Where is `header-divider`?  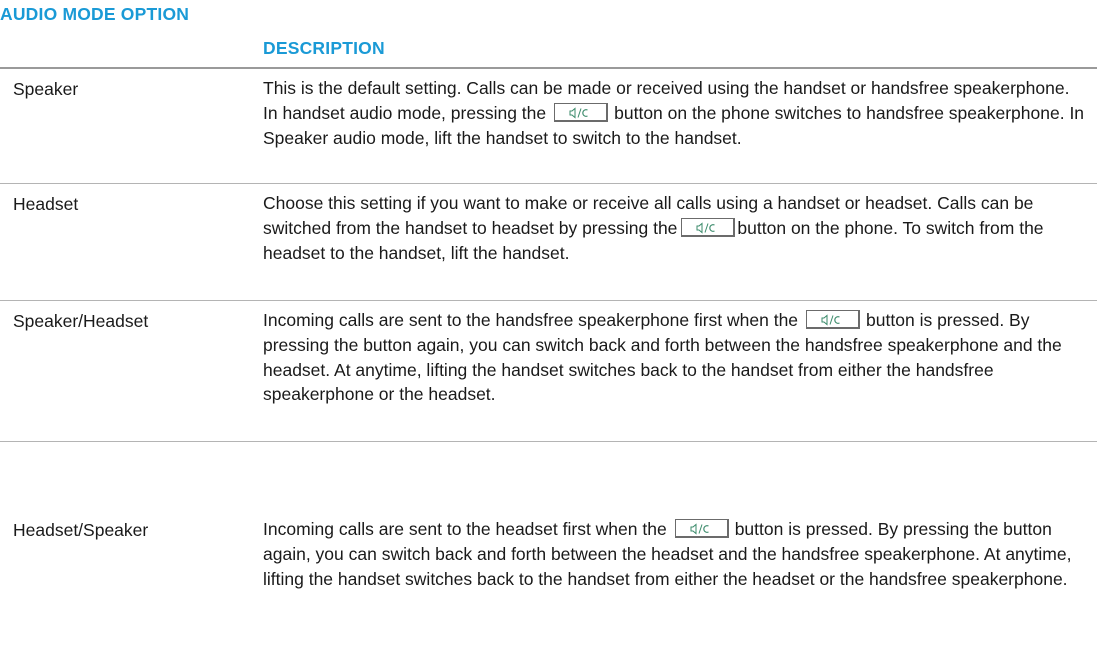
header-divider is located at coordinates (548, 68).